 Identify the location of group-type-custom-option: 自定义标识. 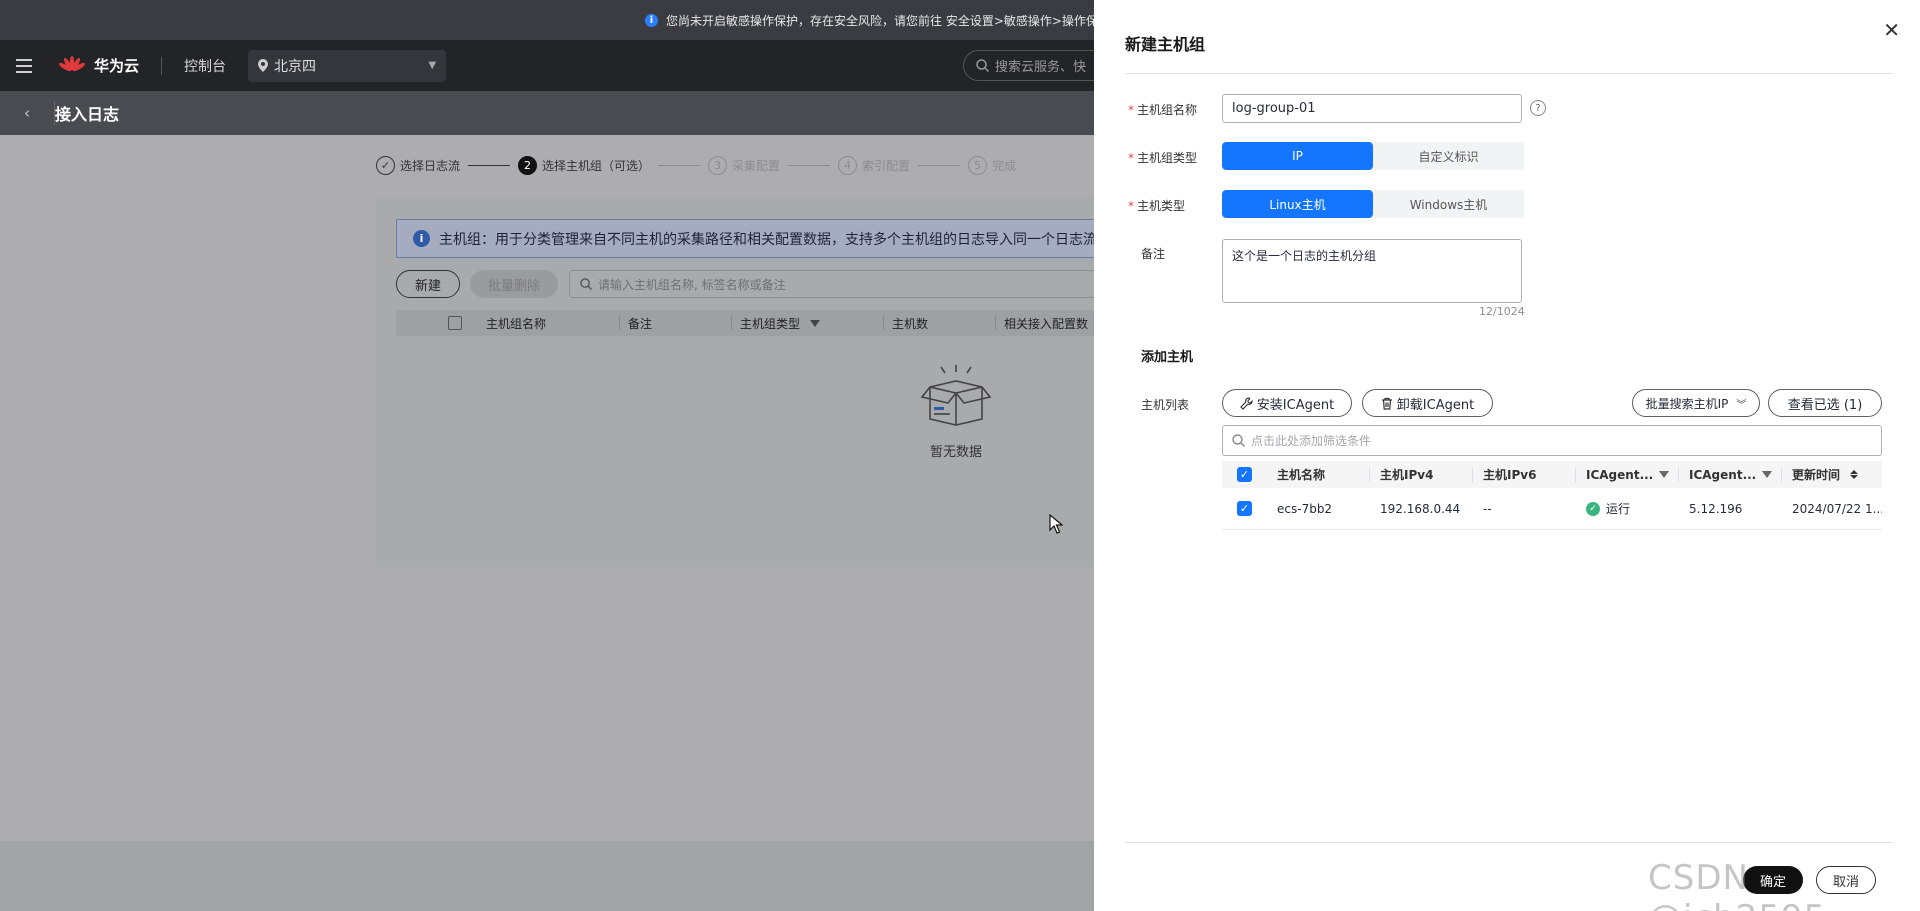
(1448, 156).